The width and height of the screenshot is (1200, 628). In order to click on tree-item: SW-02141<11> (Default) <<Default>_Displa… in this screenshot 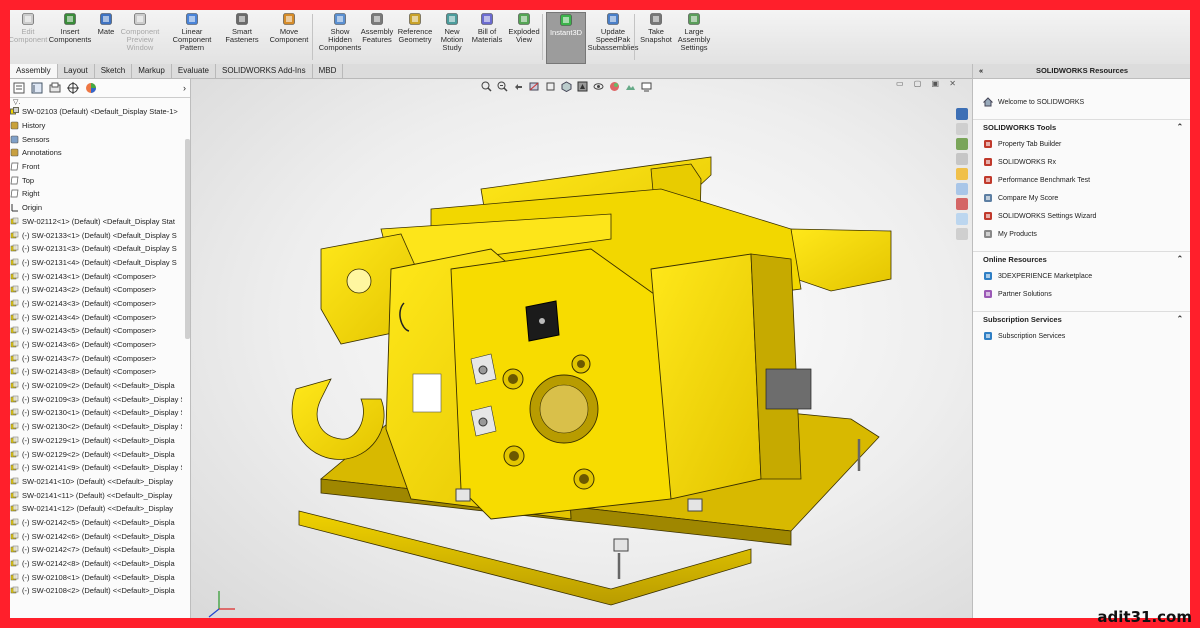, I will do `click(96, 495)`.